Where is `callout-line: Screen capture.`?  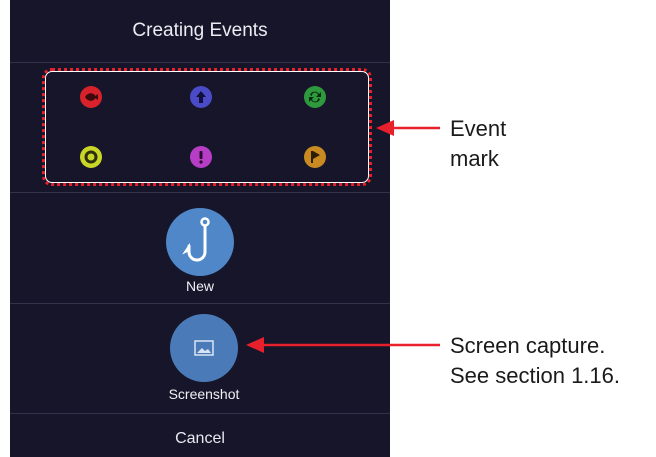
callout-line: Screen capture. is located at coordinates (528, 345).